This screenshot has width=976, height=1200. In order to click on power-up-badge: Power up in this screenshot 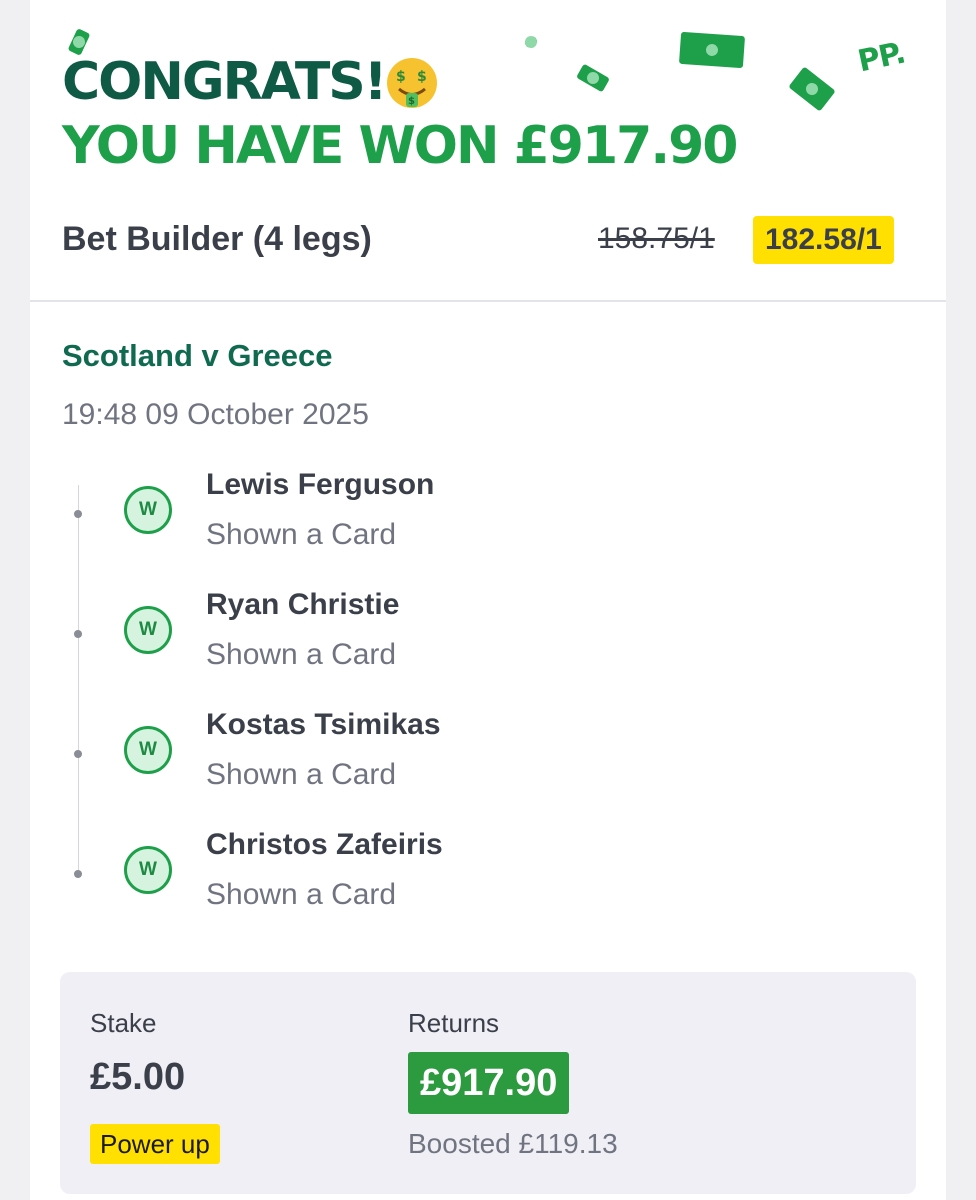, I will do `click(155, 1144)`.